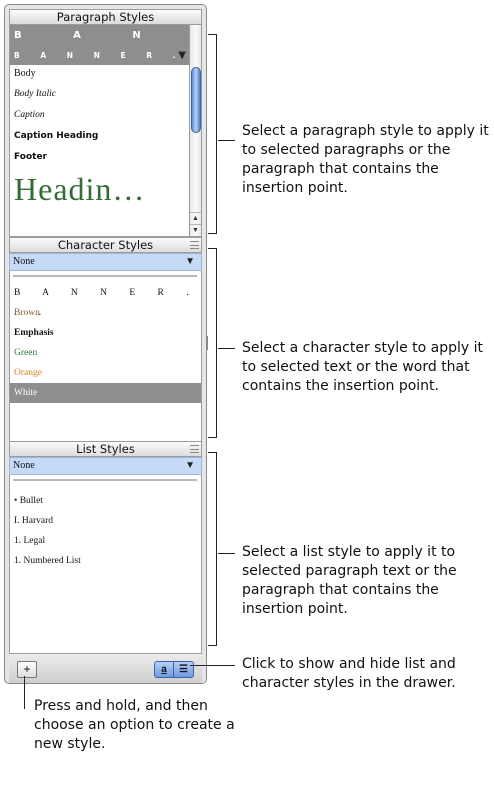 The image size is (494, 787). What do you see at coordinates (105, 300) in the screenshot?
I see `character-style-item: B A N N E R . . .` at bounding box center [105, 300].